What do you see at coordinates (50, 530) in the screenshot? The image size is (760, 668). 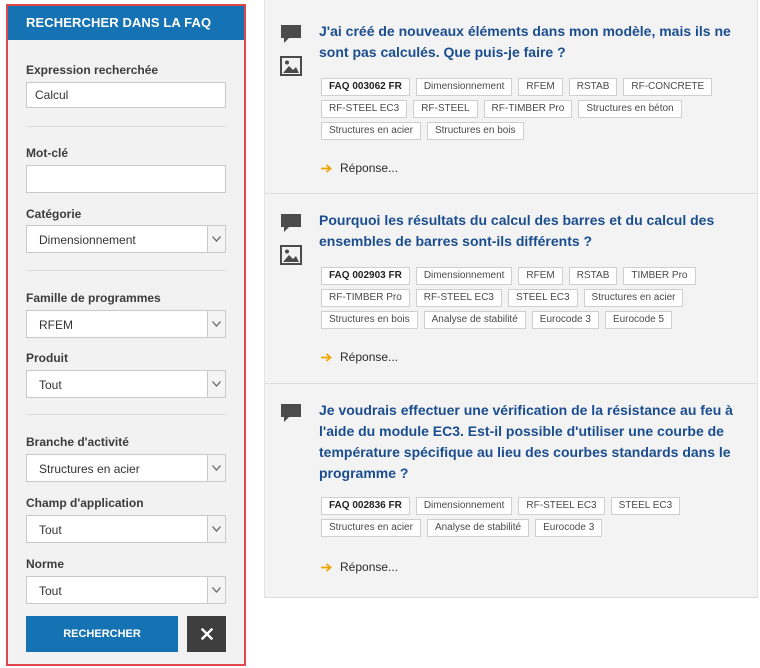 I see `field-value: Tout` at bounding box center [50, 530].